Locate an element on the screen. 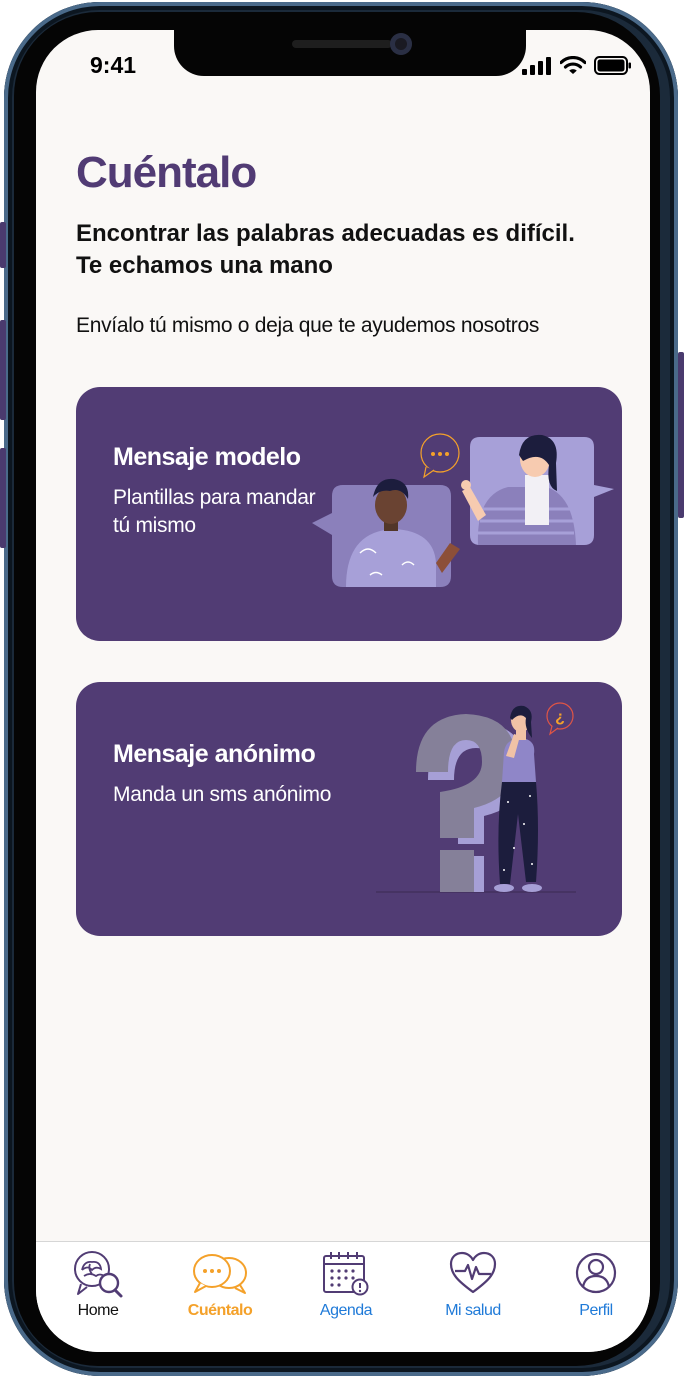  tab-cuentalo: Cuéntalo is located at coordinates (220, 1290).